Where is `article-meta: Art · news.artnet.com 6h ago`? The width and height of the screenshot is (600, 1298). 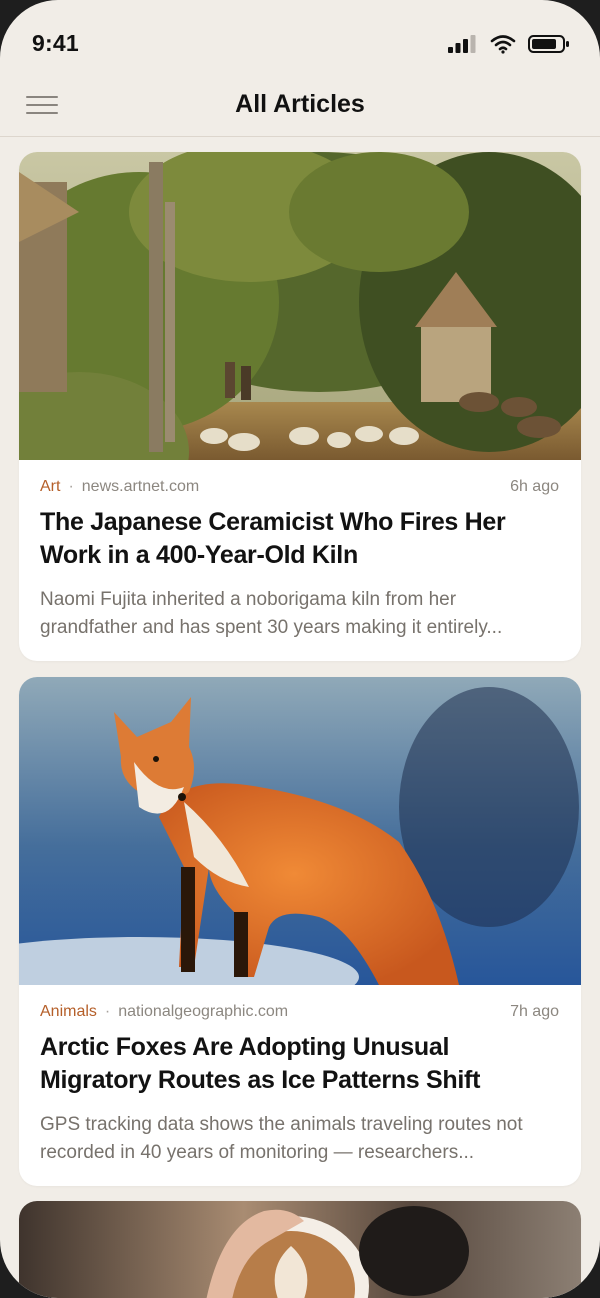 article-meta: Art · news.artnet.com 6h ago is located at coordinates (299, 488).